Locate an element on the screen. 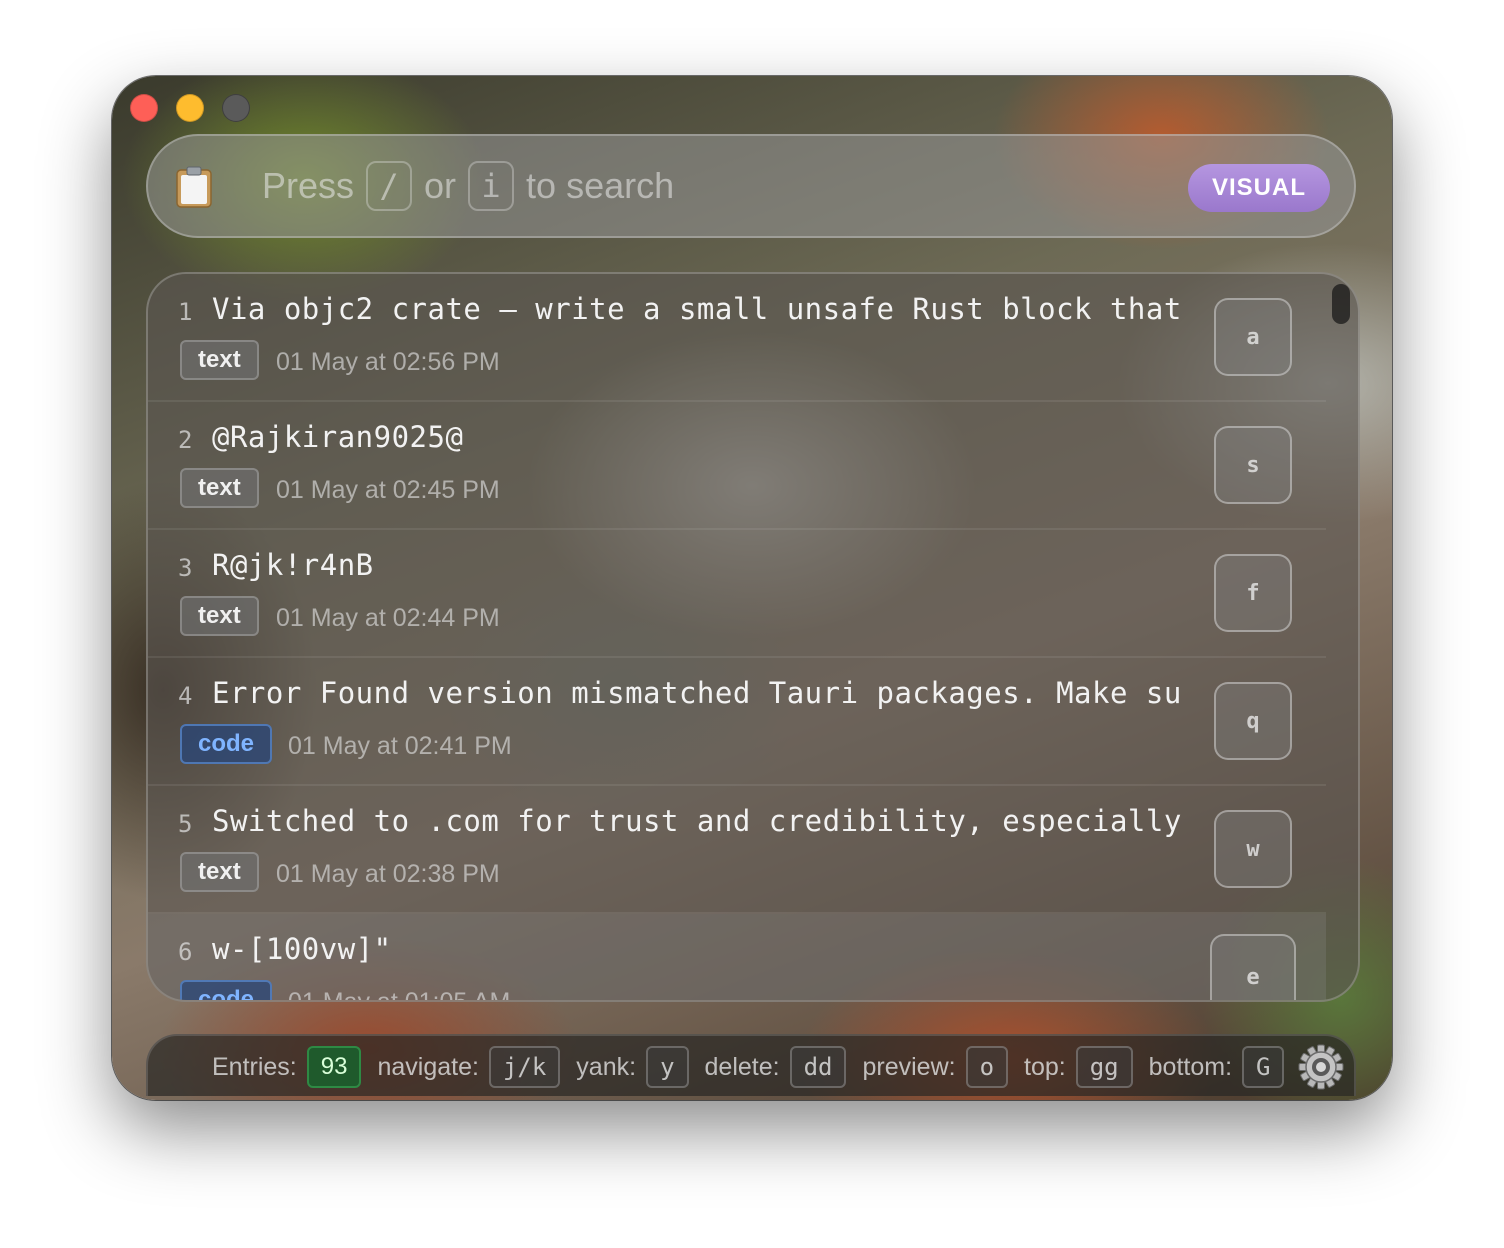 The width and height of the screenshot is (1504, 1248). hotkey-button: s is located at coordinates (1253, 465).